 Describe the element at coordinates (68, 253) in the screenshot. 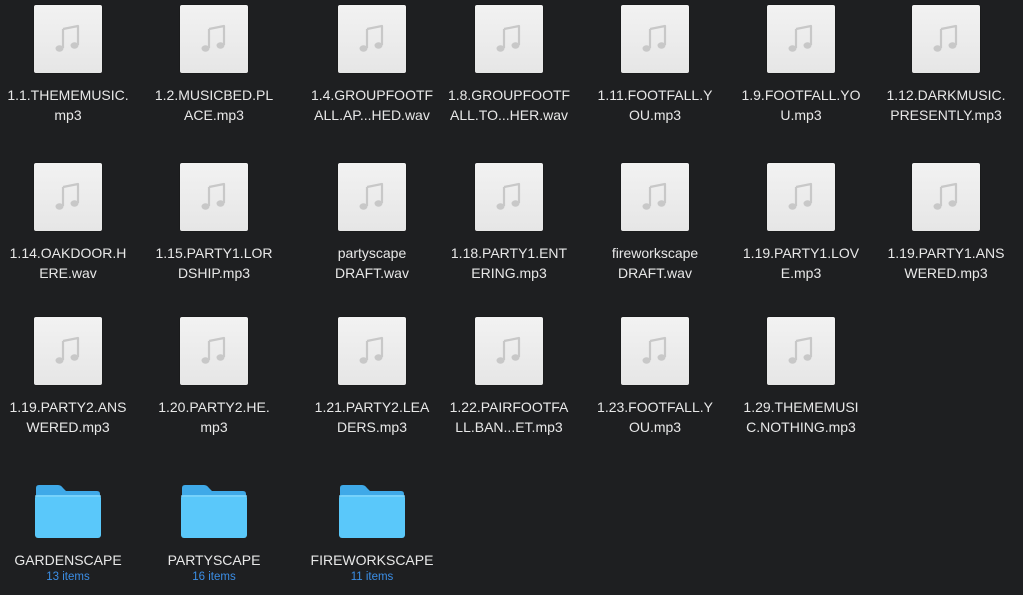

I see `file-name-line1: 1.14.OAKDOOR.H` at that location.